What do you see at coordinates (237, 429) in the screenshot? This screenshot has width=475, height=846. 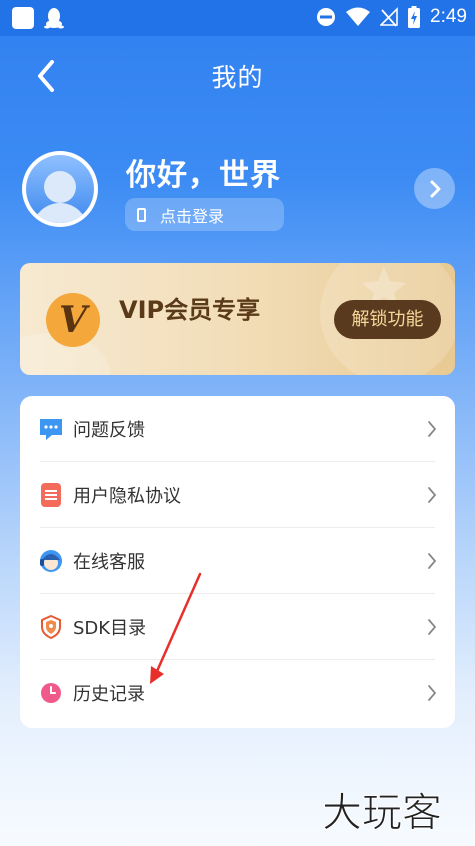 I see `menu-item-feedback: 问题反馈` at bounding box center [237, 429].